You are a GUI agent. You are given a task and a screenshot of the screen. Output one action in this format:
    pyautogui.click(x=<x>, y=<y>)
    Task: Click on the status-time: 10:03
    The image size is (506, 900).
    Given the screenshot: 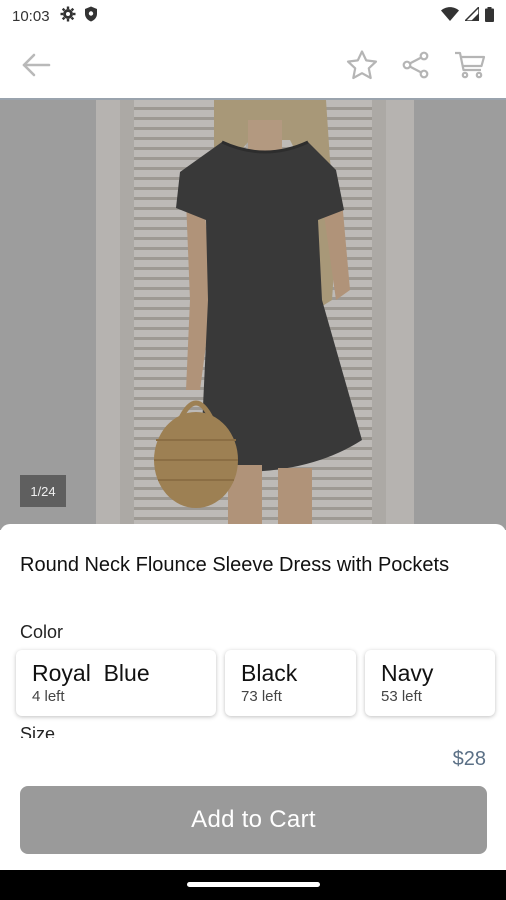 What is the action you would take?
    pyautogui.click(x=31, y=16)
    